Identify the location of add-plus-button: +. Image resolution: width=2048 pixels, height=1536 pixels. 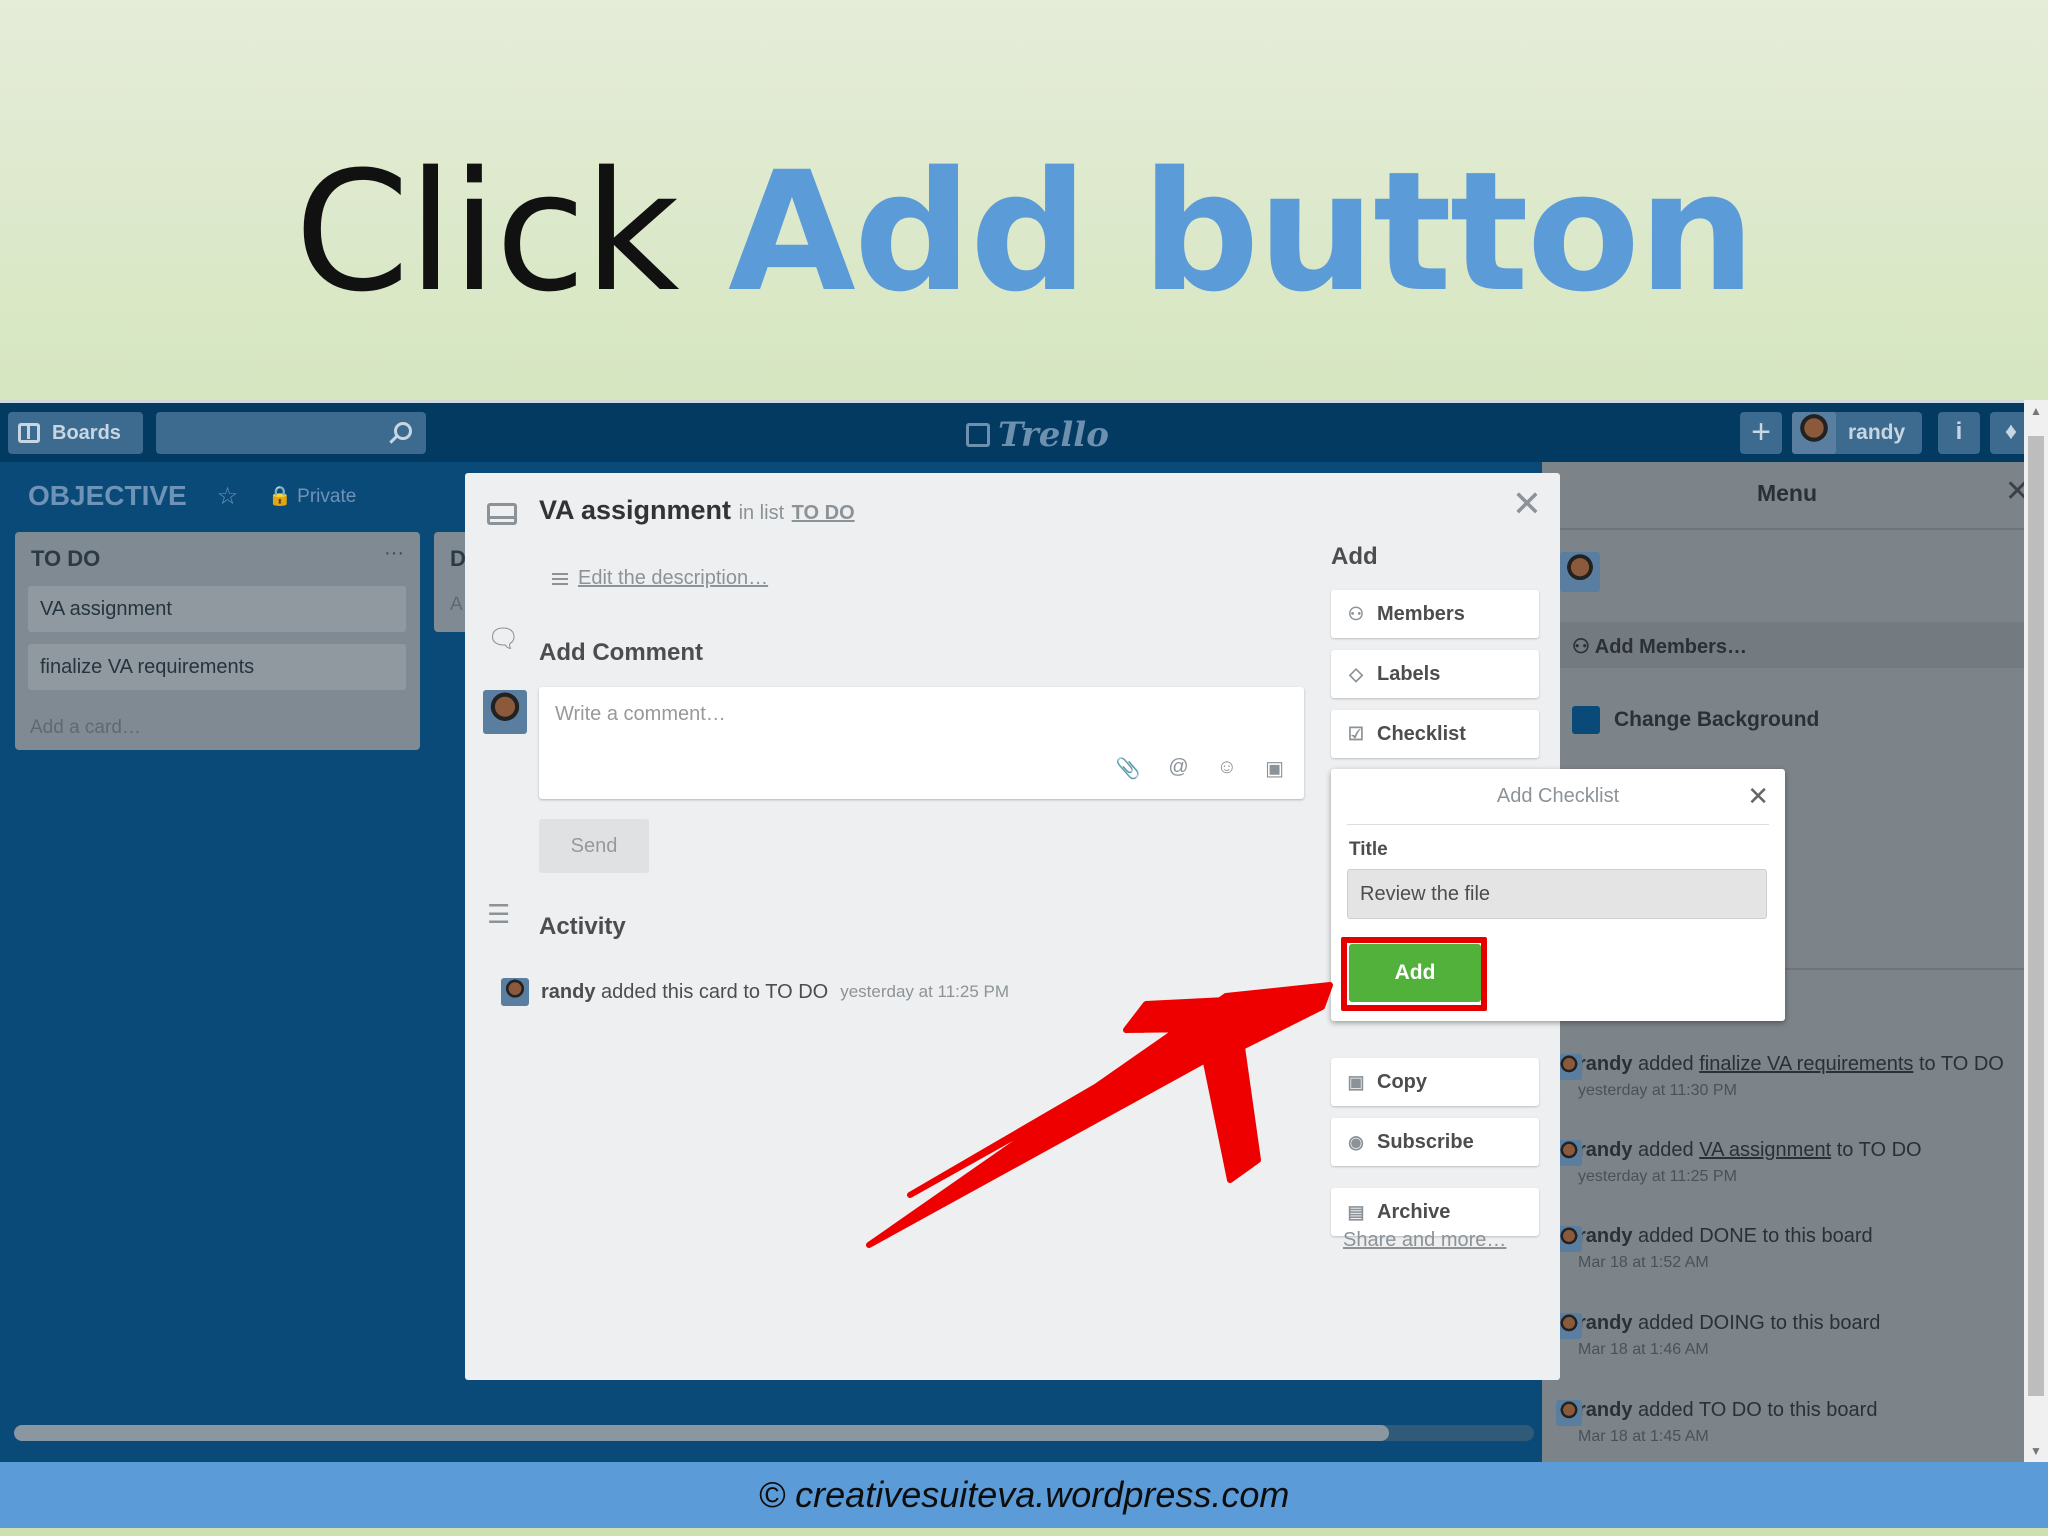
(1761, 433).